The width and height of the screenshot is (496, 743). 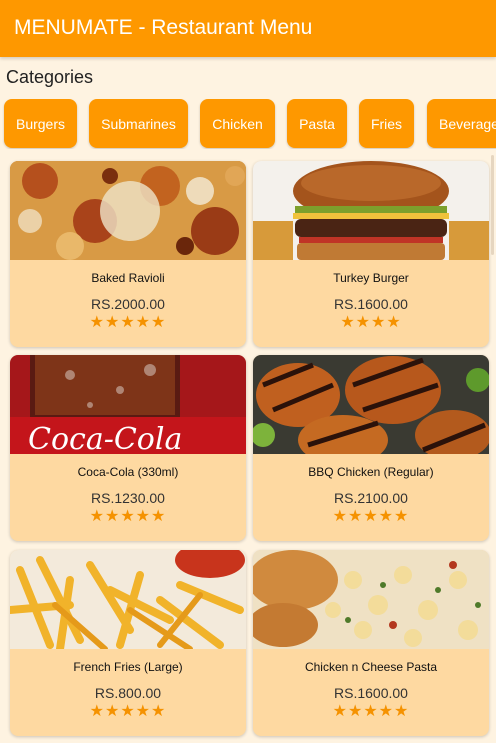 What do you see at coordinates (237, 123) in the screenshot?
I see `category-chip-chicken: Chicken` at bounding box center [237, 123].